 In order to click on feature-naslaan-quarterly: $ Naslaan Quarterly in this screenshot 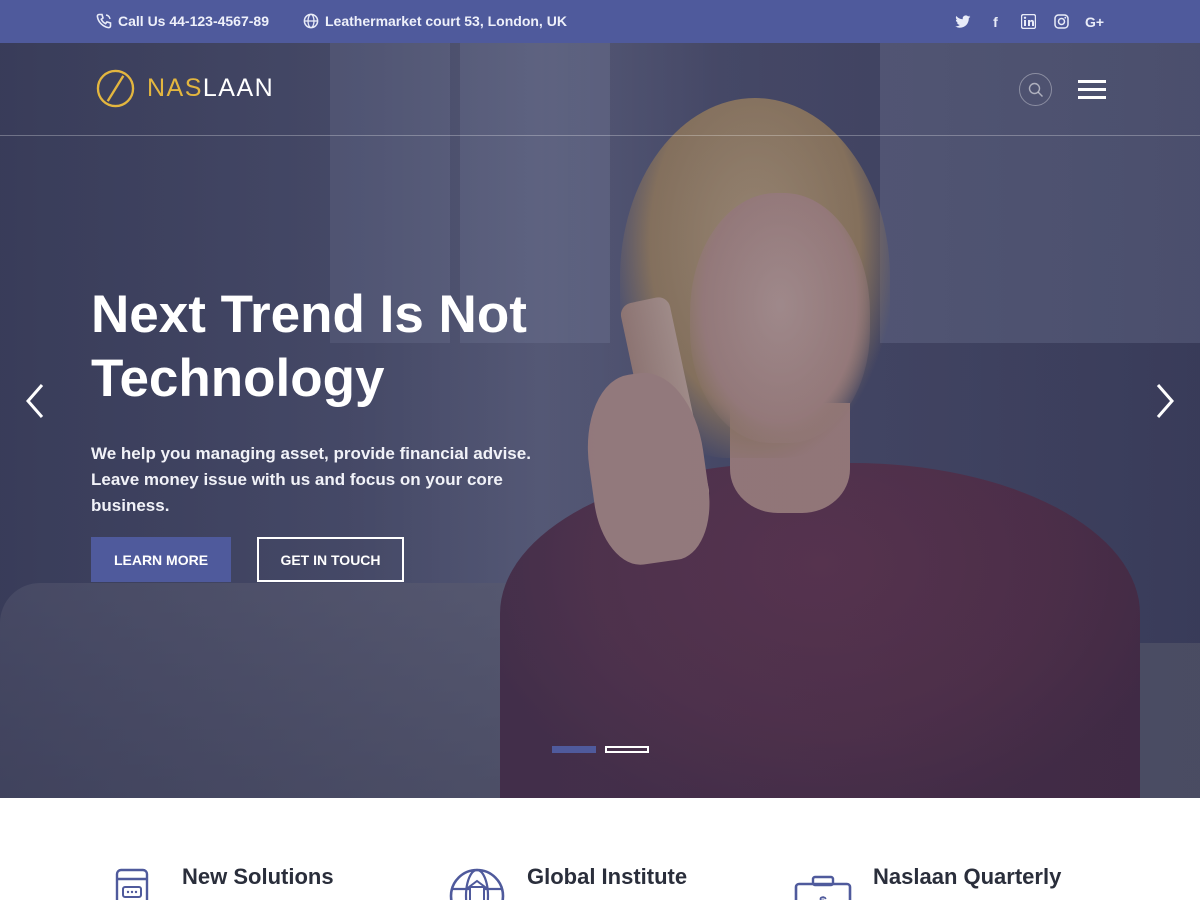, I will do `click(927, 880)`.